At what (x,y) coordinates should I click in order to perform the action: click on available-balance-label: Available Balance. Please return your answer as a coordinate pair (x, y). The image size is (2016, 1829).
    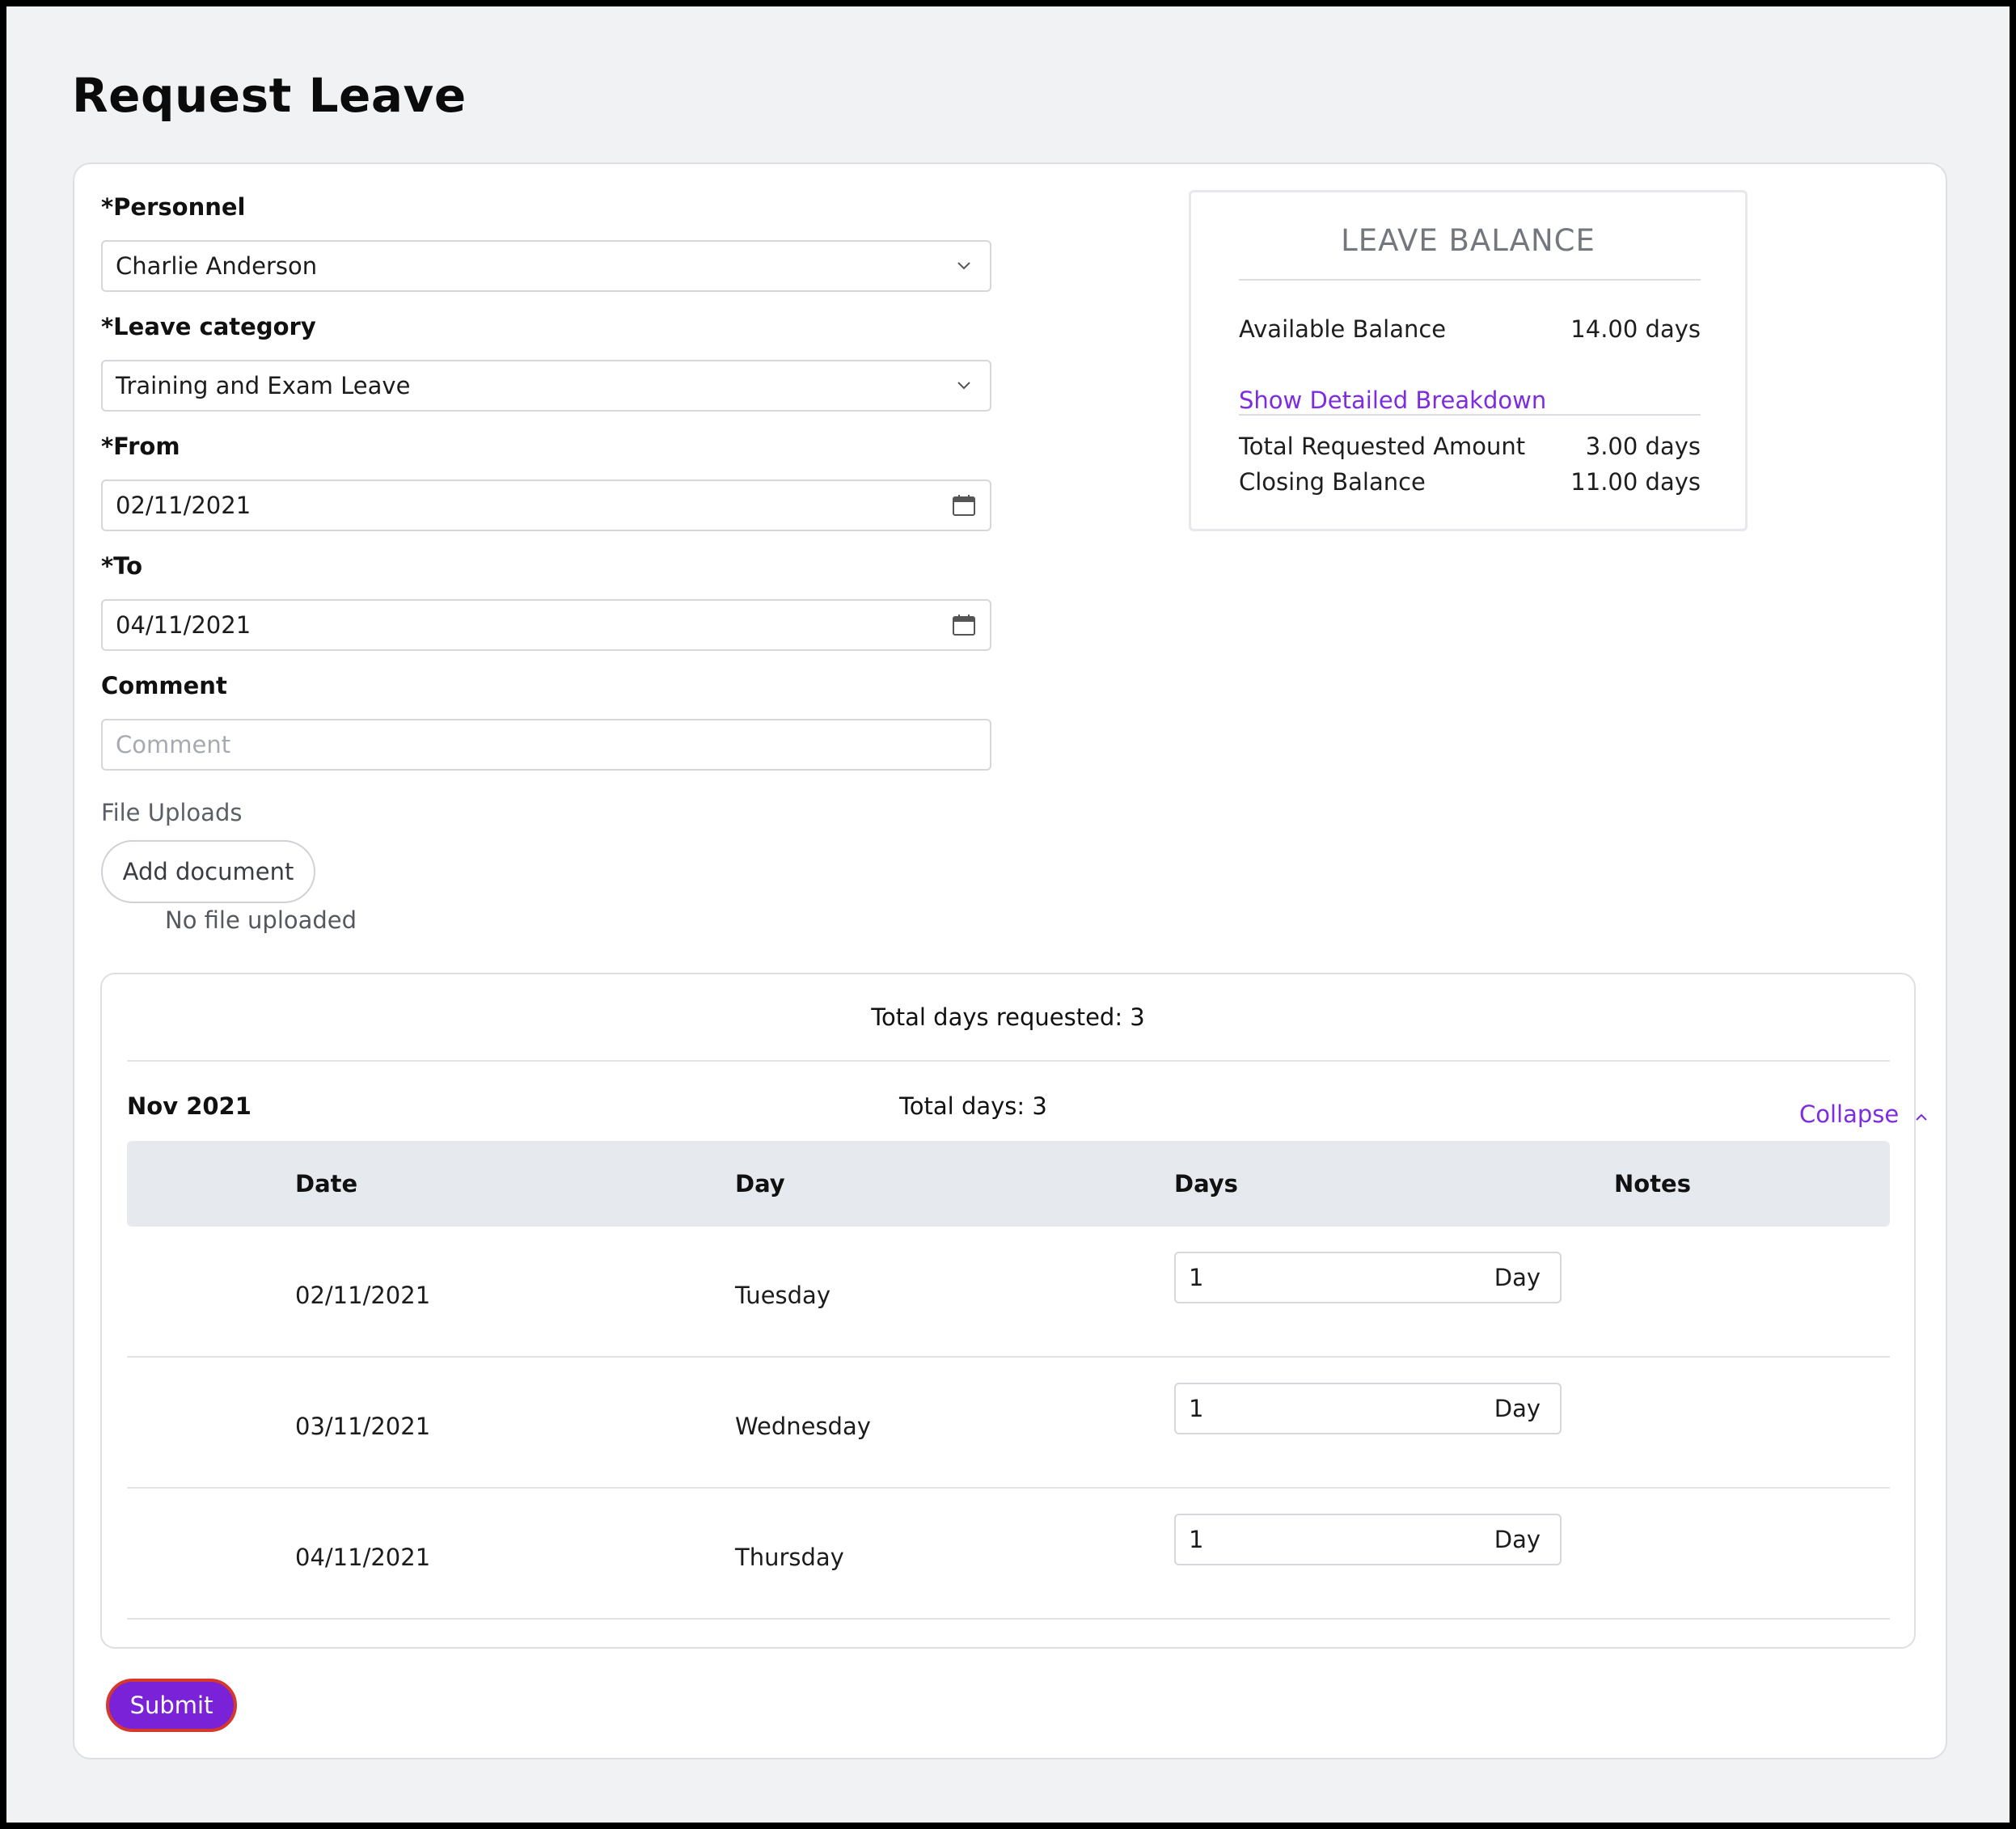
    Looking at the image, I should click on (1343, 329).